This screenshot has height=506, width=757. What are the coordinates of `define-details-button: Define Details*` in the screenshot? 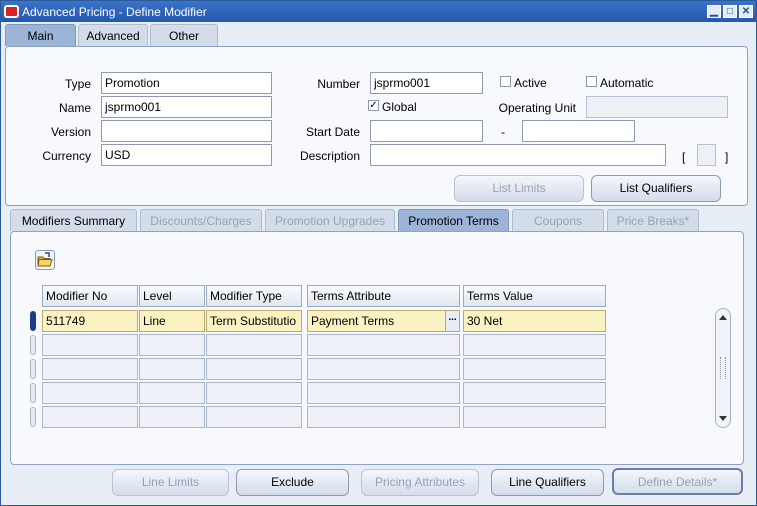 It's located at (677, 481).